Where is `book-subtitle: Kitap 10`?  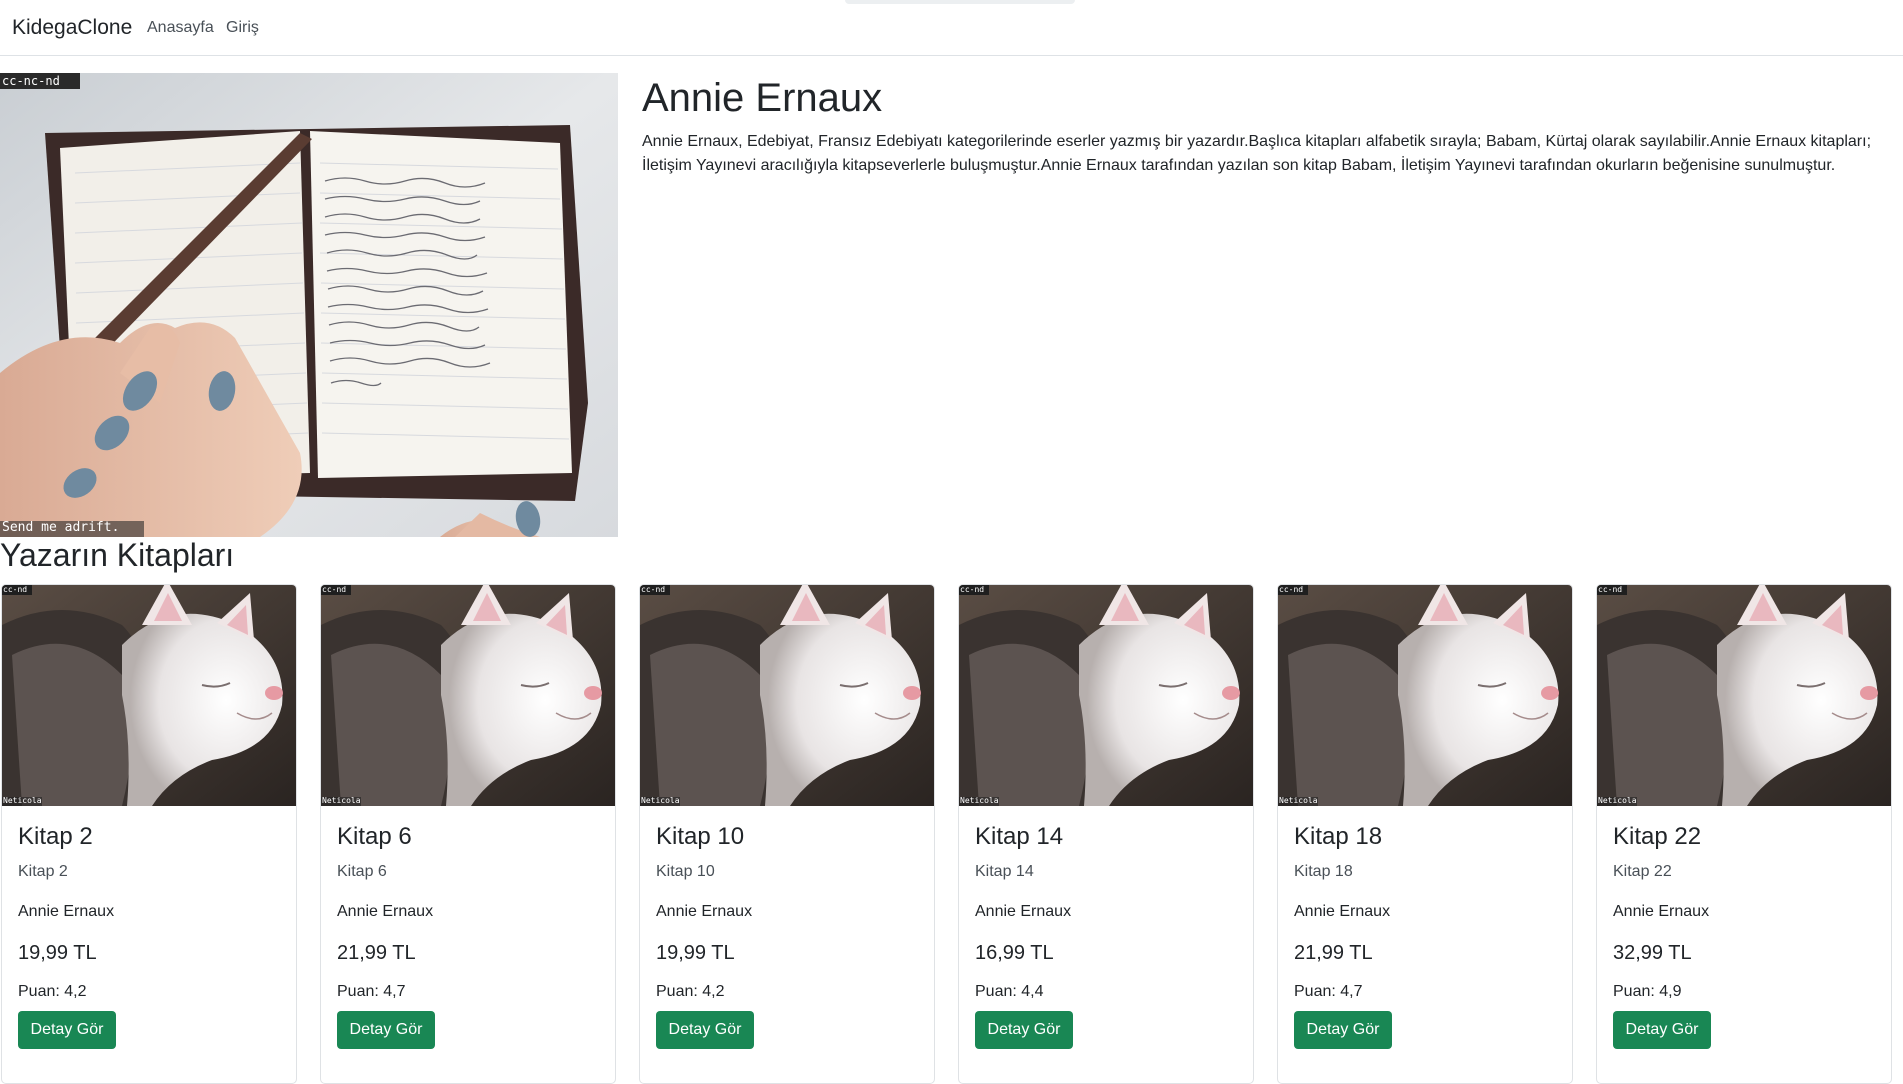 book-subtitle: Kitap 10 is located at coordinates (685, 871).